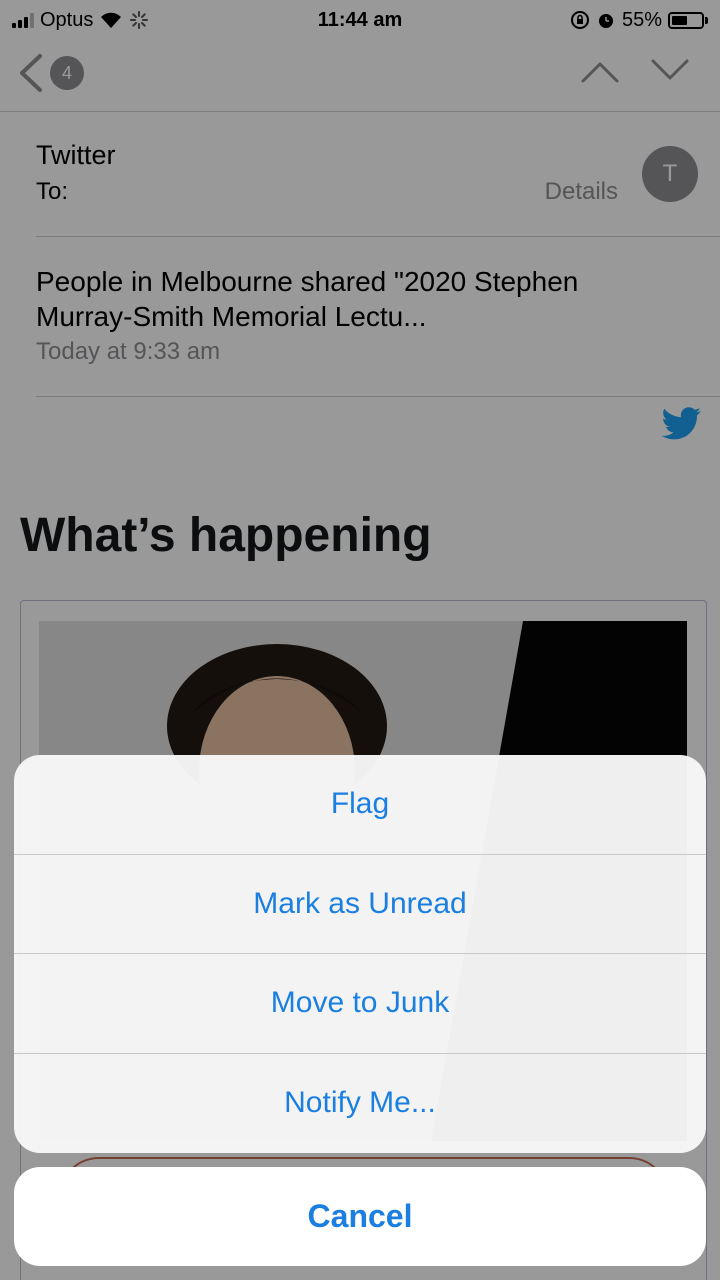 The height and width of the screenshot is (1280, 720). I want to click on action-move-to-junk: Move to Junk, so click(360, 1004).